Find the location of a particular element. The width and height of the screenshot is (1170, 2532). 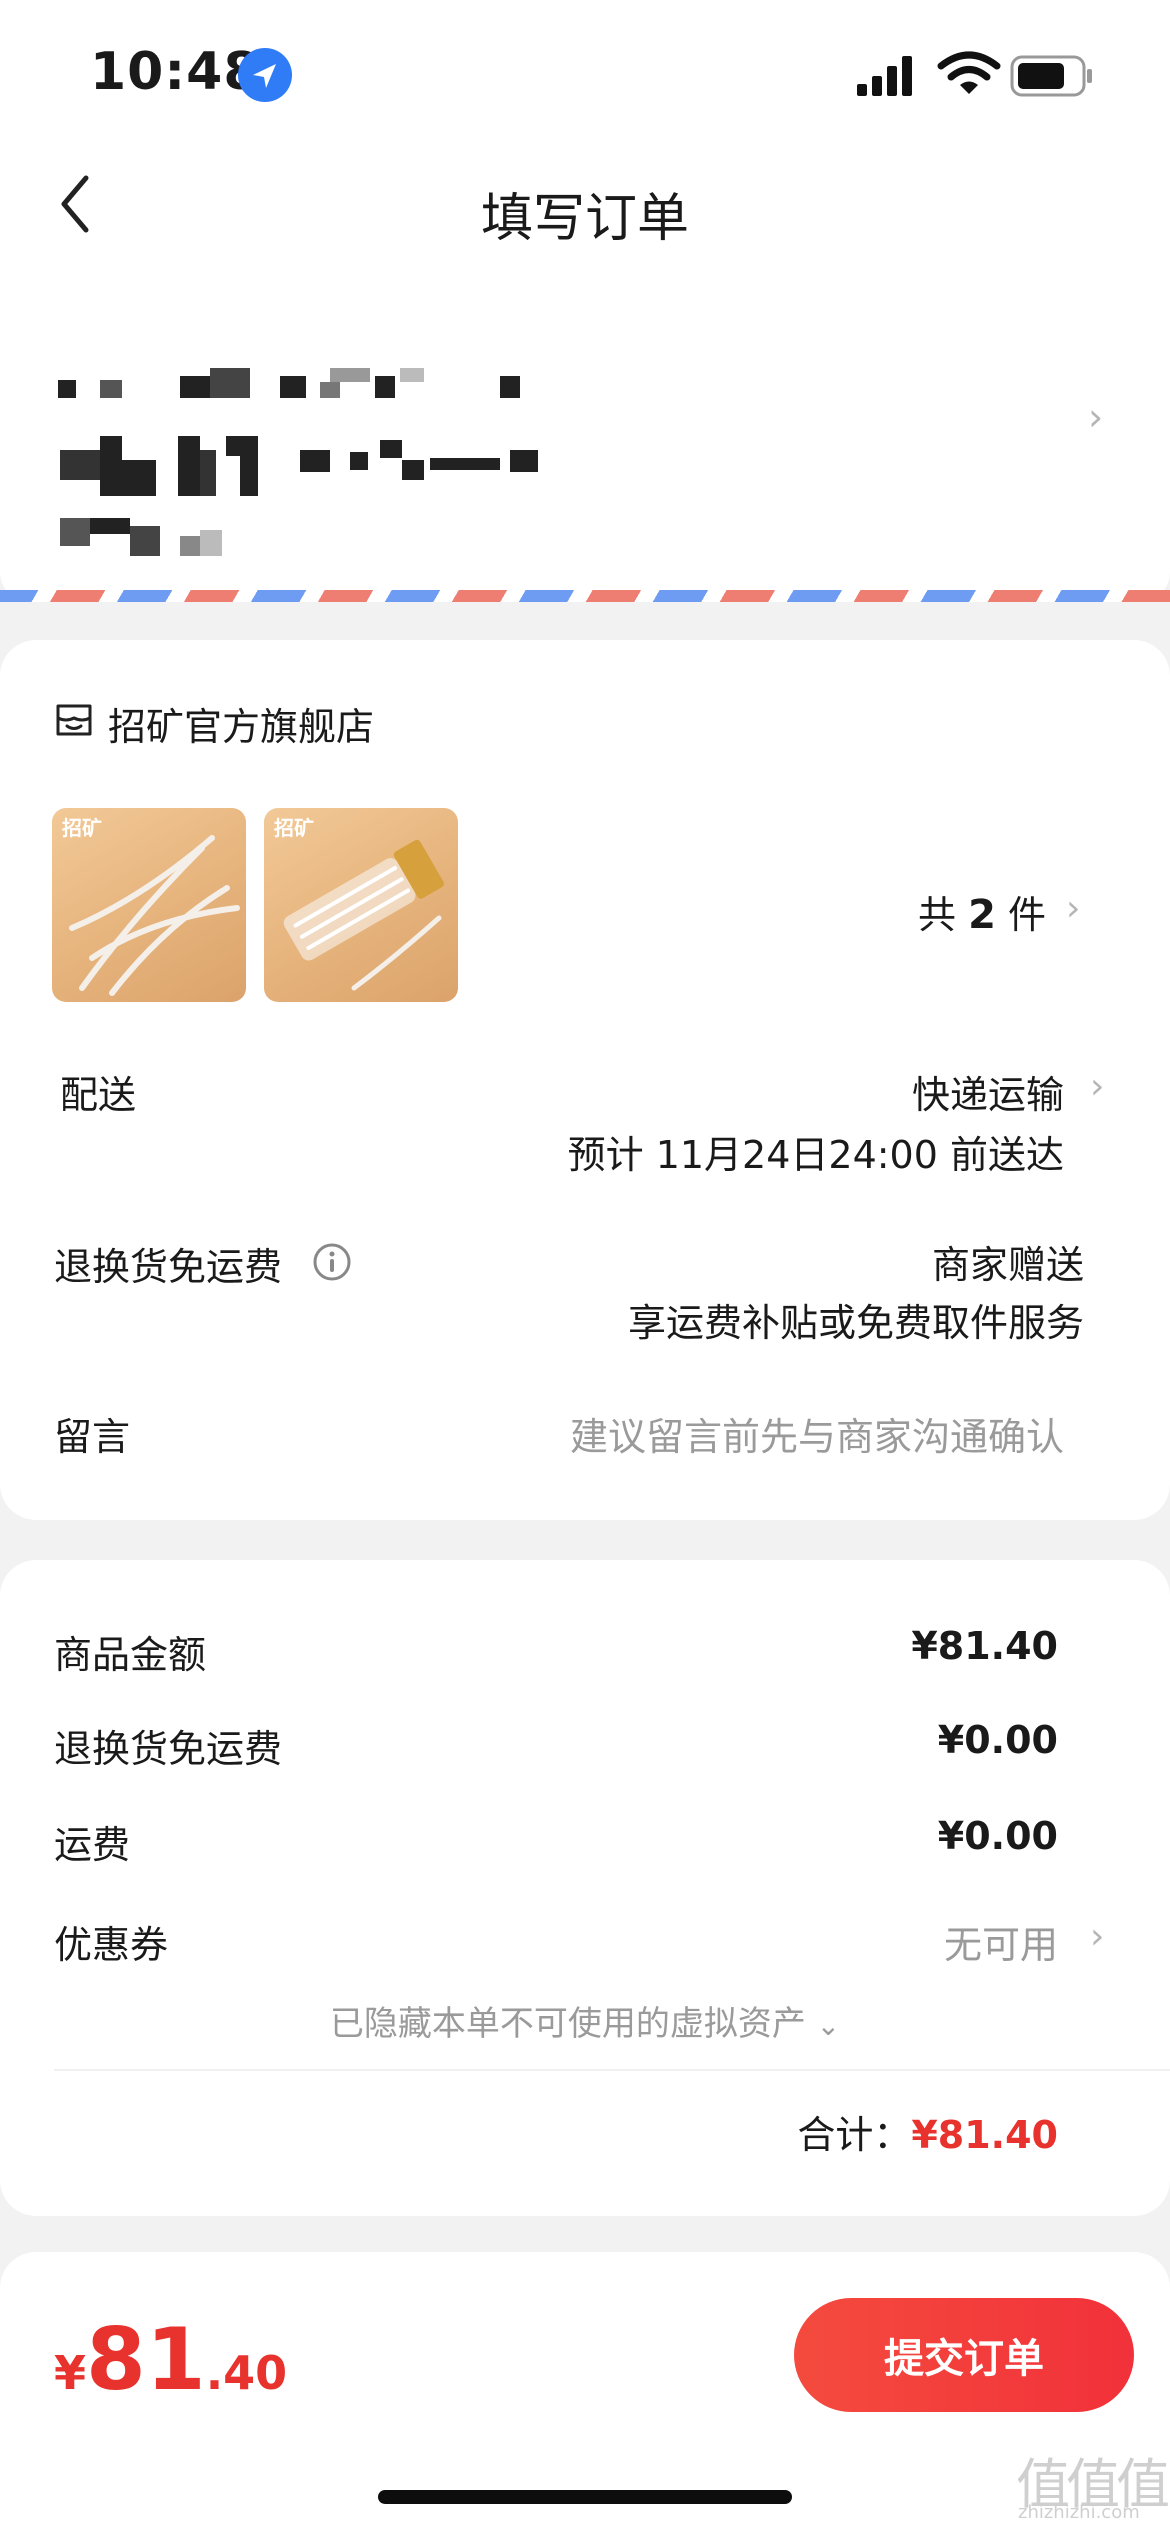

currency-symbol: ¥ is located at coordinates (70, 2373).